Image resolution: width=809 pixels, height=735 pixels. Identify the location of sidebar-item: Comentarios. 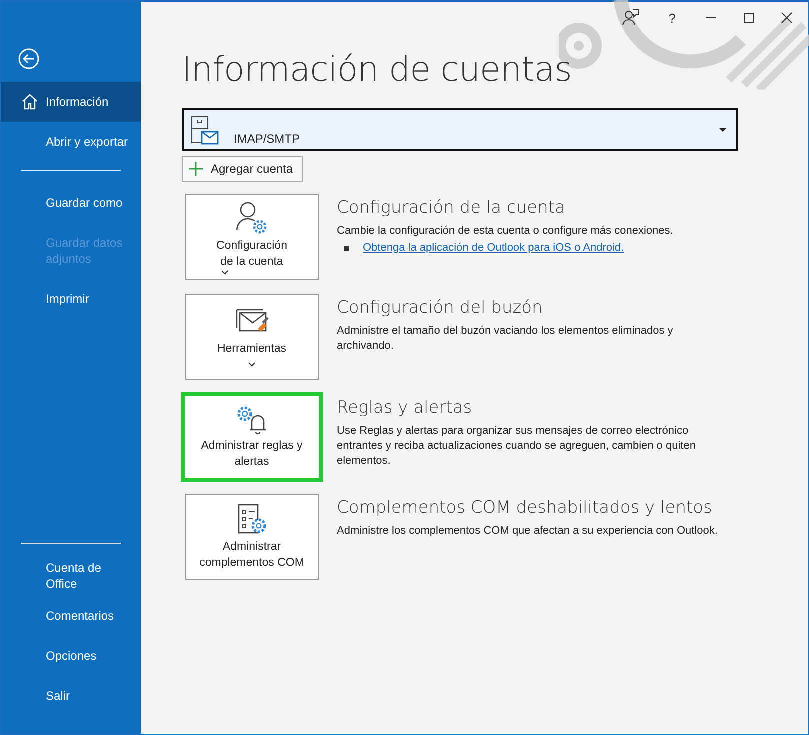
(71, 616).